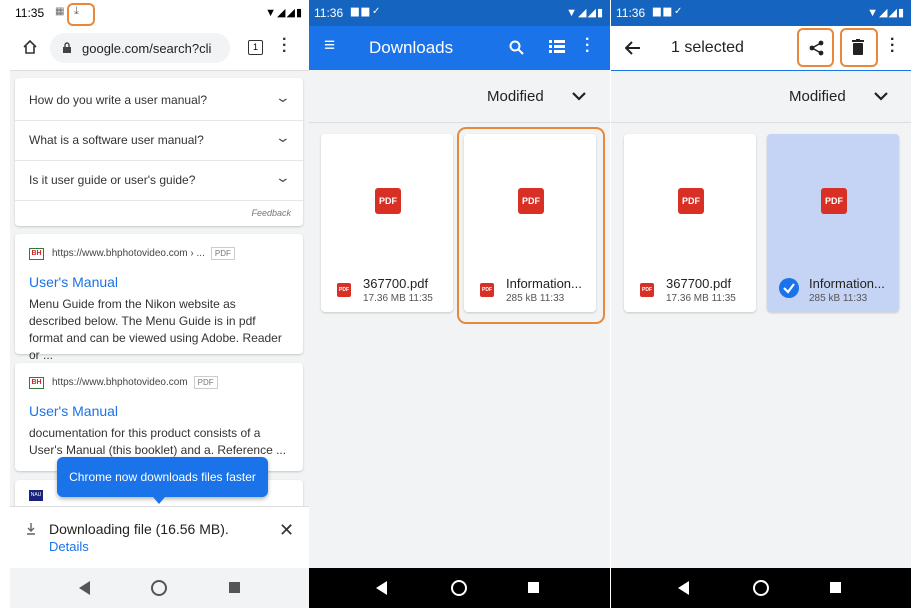  What do you see at coordinates (112, 180) in the screenshot?
I see `faq-question: Is it user guide or user's guide?` at bounding box center [112, 180].